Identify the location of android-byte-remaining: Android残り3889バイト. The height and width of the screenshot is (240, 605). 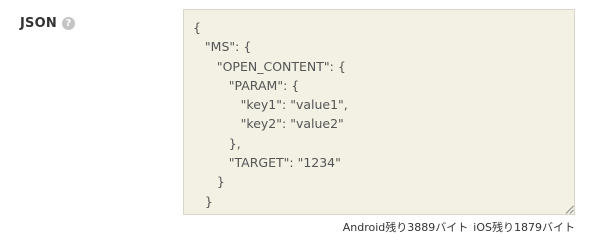
(405, 227).